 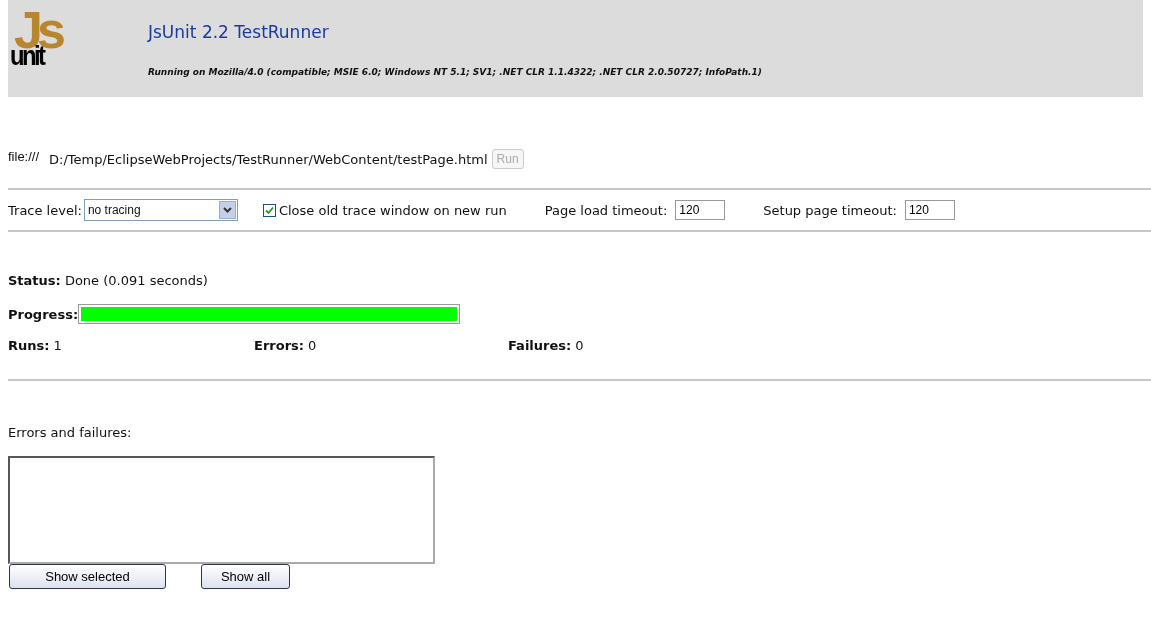 I want to click on user-agent-text: Running on Mozilla/4.0 (compatible; MSIE 6.0; Windows NT 5.1; SV1; .NET CLR 1.1.4322; .NET CLR 2.0.50727; InfoPath.1), so click(x=455, y=72).